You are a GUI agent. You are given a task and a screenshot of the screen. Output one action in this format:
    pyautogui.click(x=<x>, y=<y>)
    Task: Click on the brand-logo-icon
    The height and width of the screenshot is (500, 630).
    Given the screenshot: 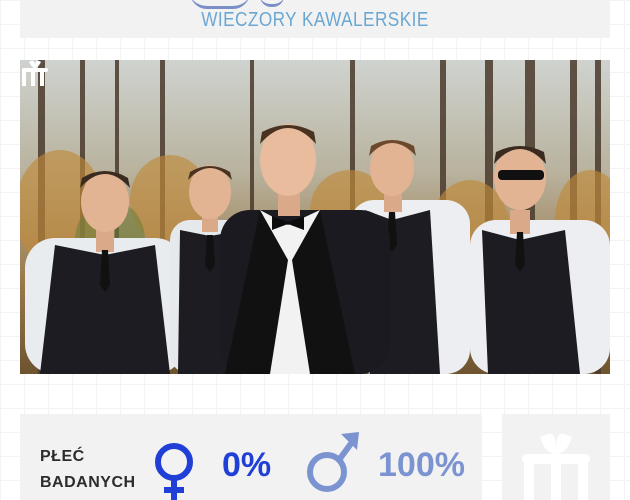 What is the action you would take?
    pyautogui.click(x=556, y=466)
    